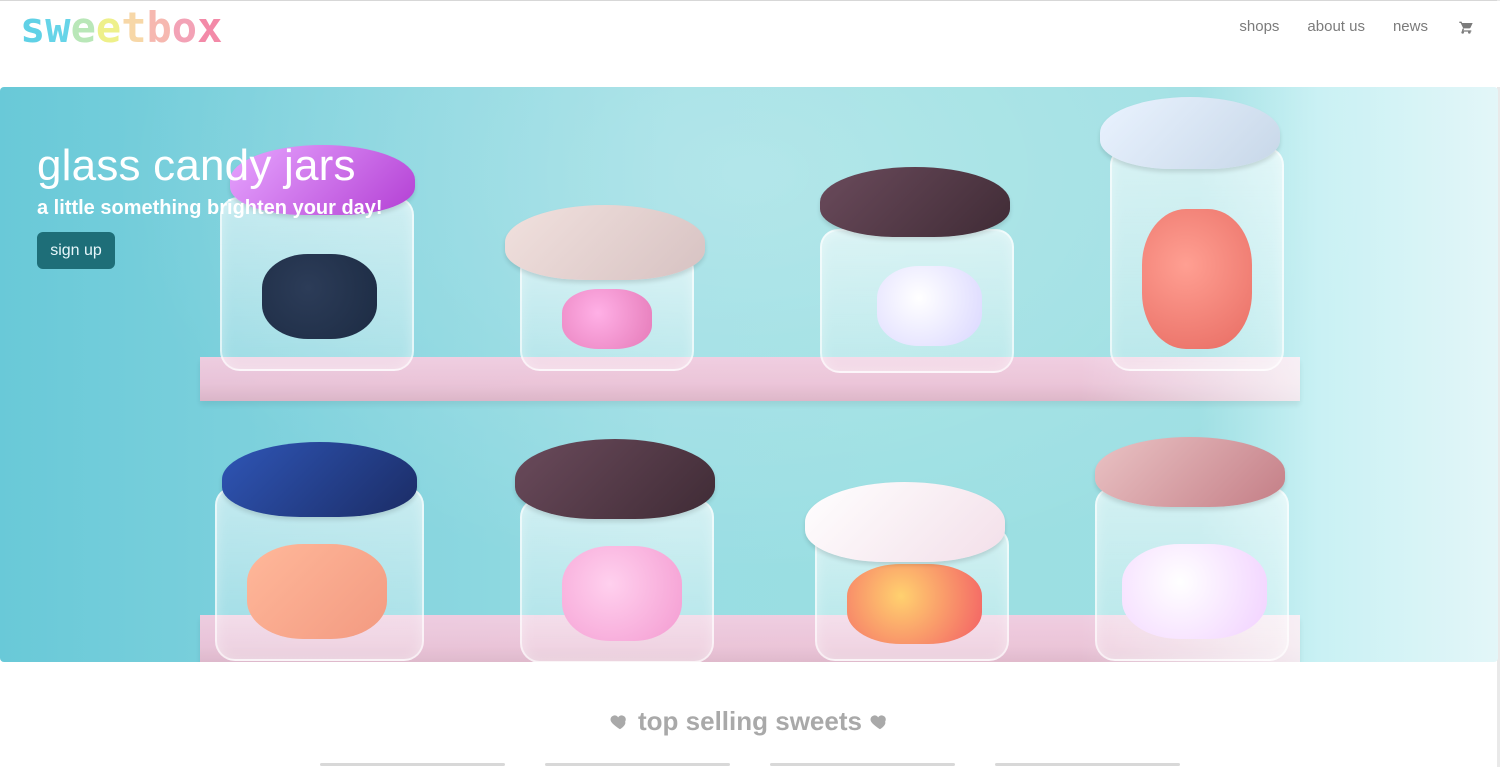  I want to click on navbar: s w e e t b o x shops about us news, so click(750, 44).